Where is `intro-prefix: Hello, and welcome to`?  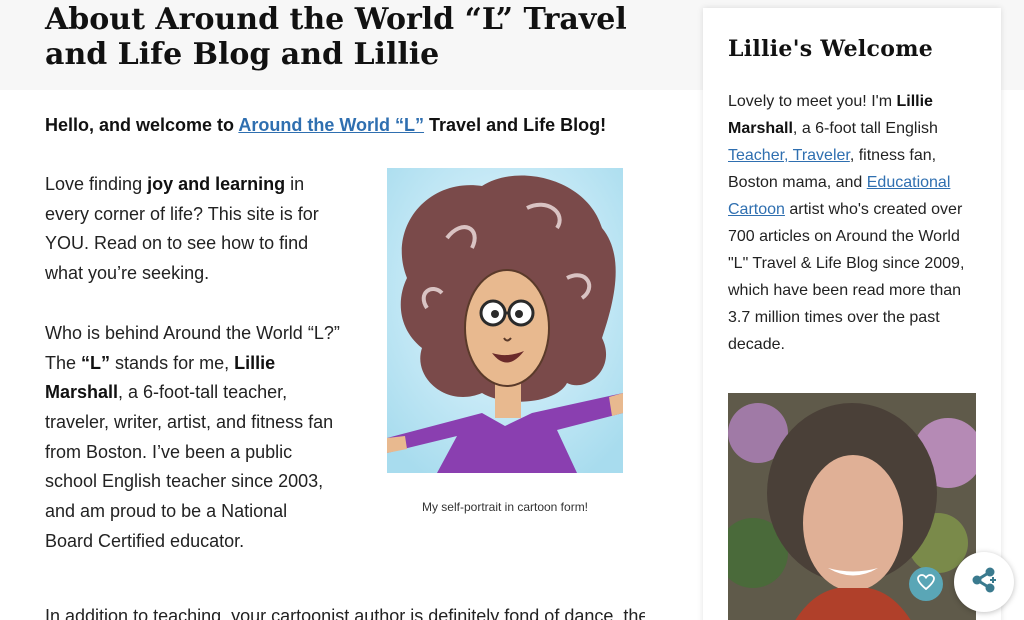
intro-prefix: Hello, and welcome to is located at coordinates (142, 125).